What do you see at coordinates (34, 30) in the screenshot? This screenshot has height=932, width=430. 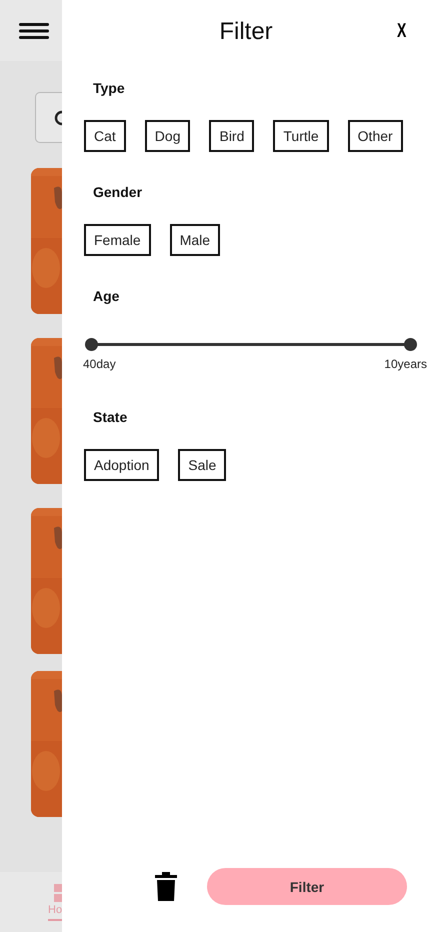 I see `menu-icon` at bounding box center [34, 30].